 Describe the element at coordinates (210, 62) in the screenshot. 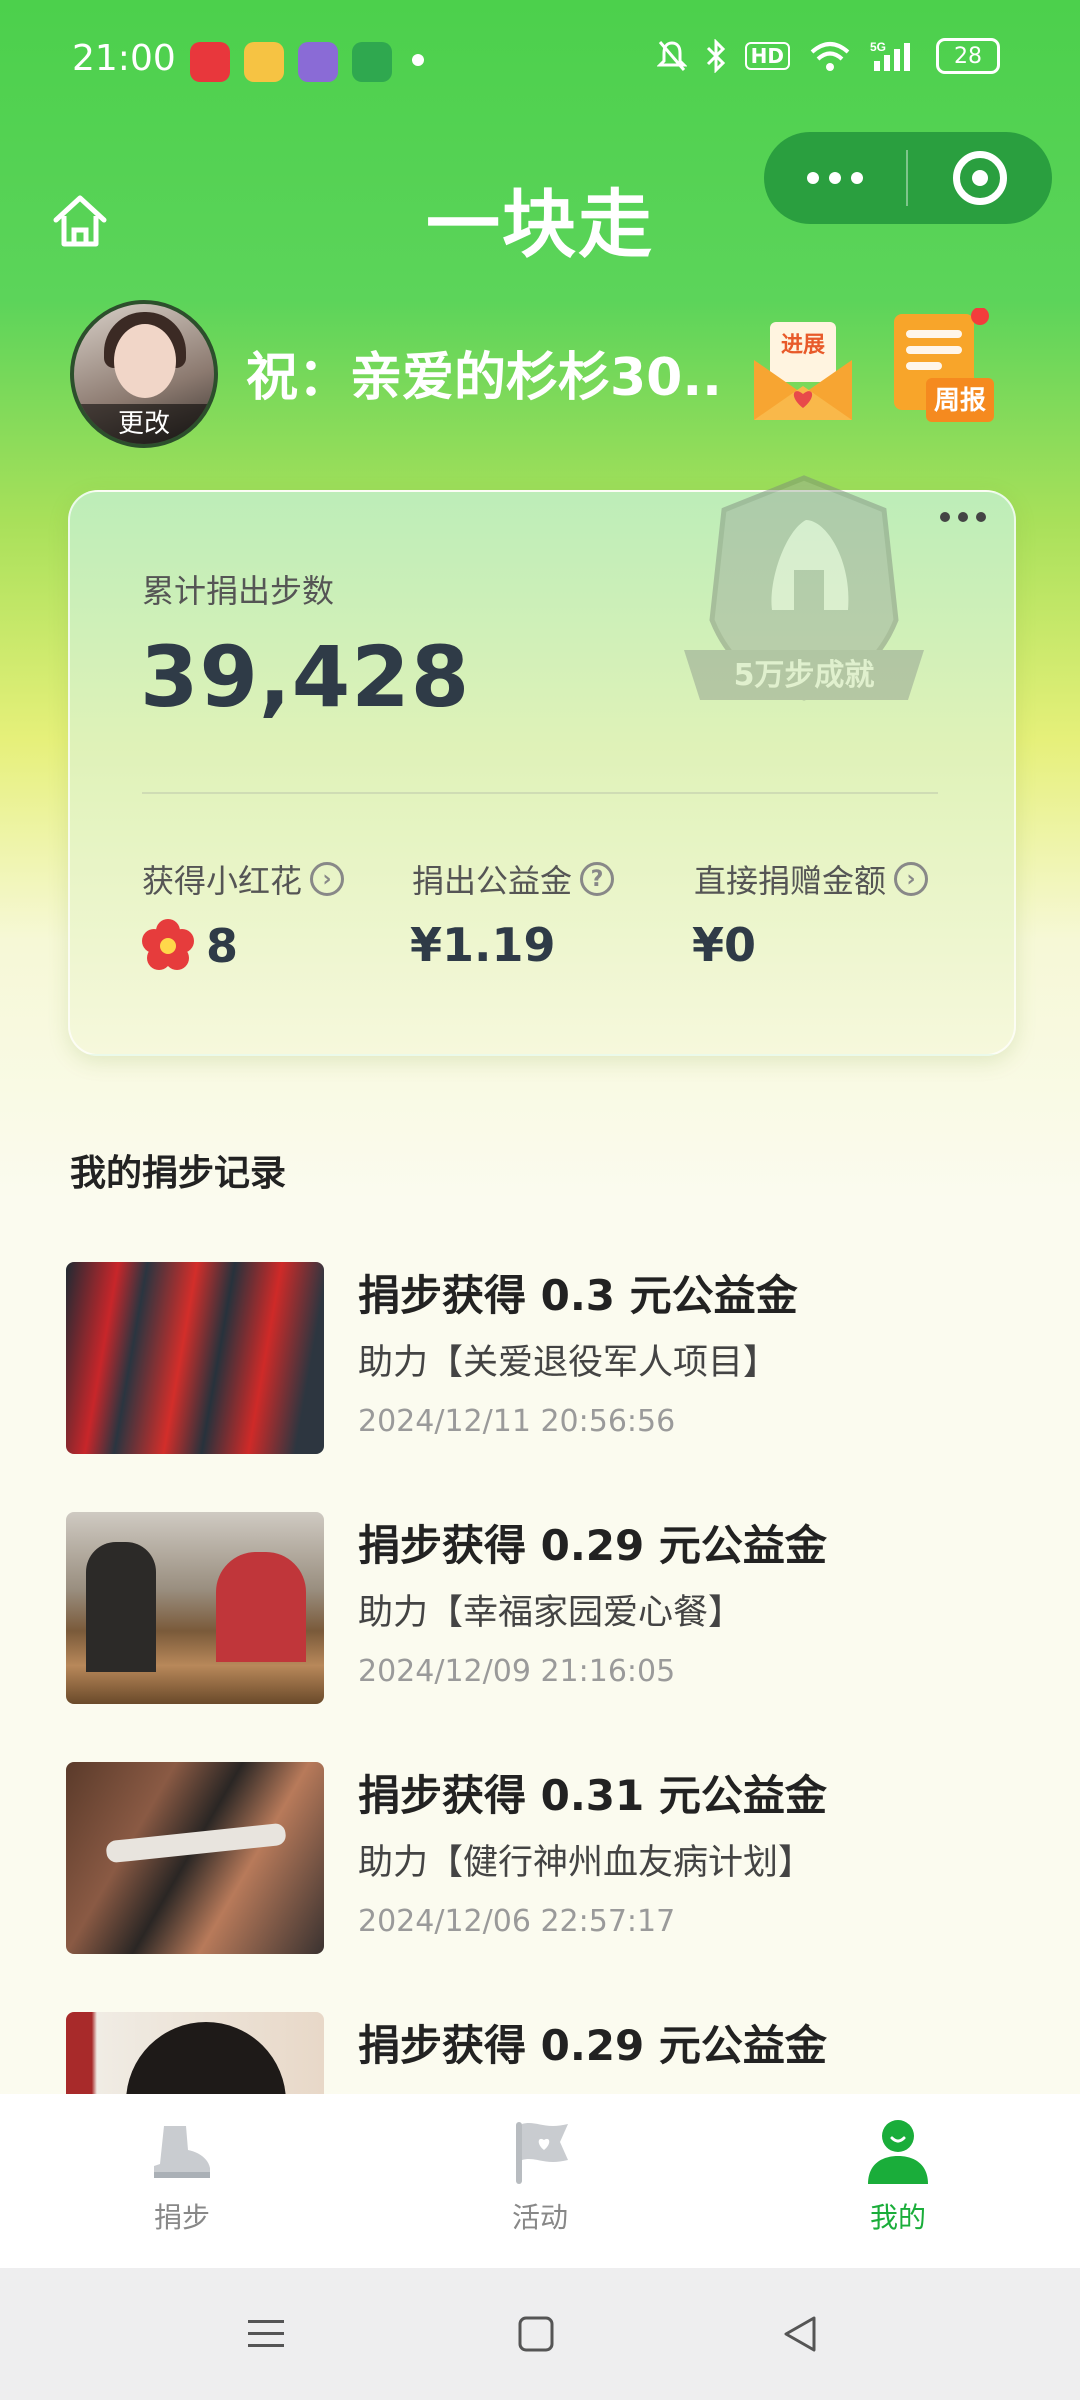

I see `app-icon-red` at that location.